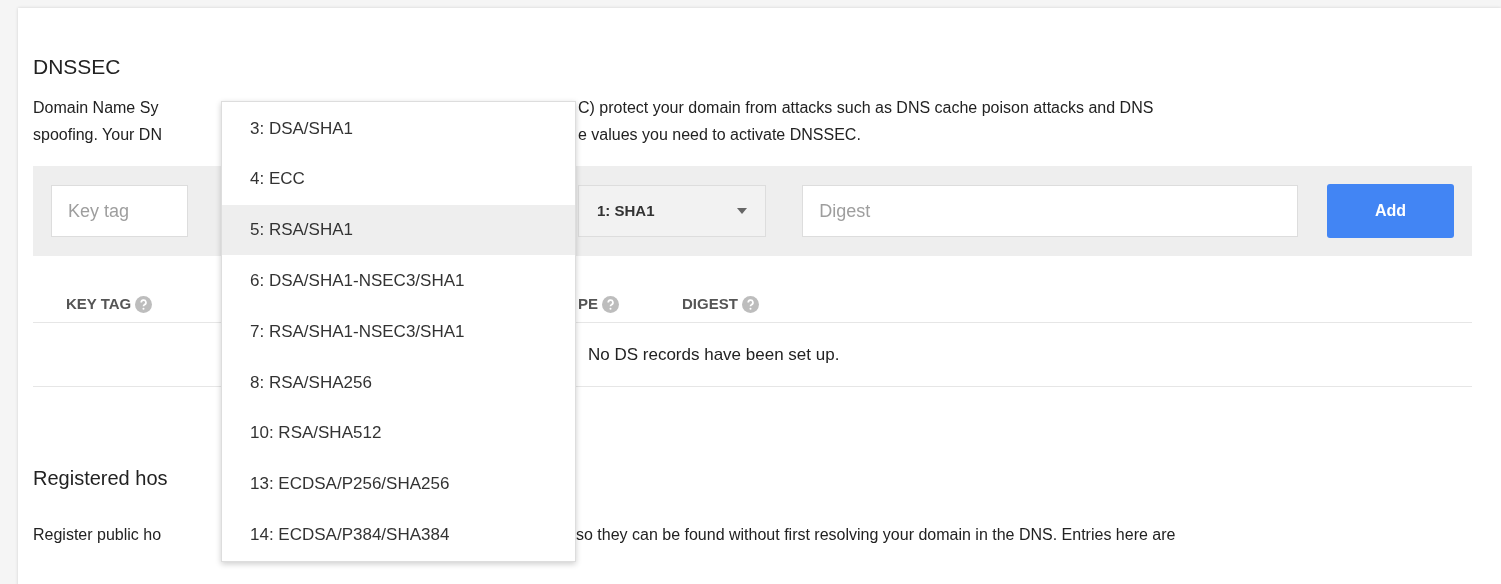 This screenshot has width=1501, height=584. I want to click on description-text: Domain Name Sy, so click(96, 108).